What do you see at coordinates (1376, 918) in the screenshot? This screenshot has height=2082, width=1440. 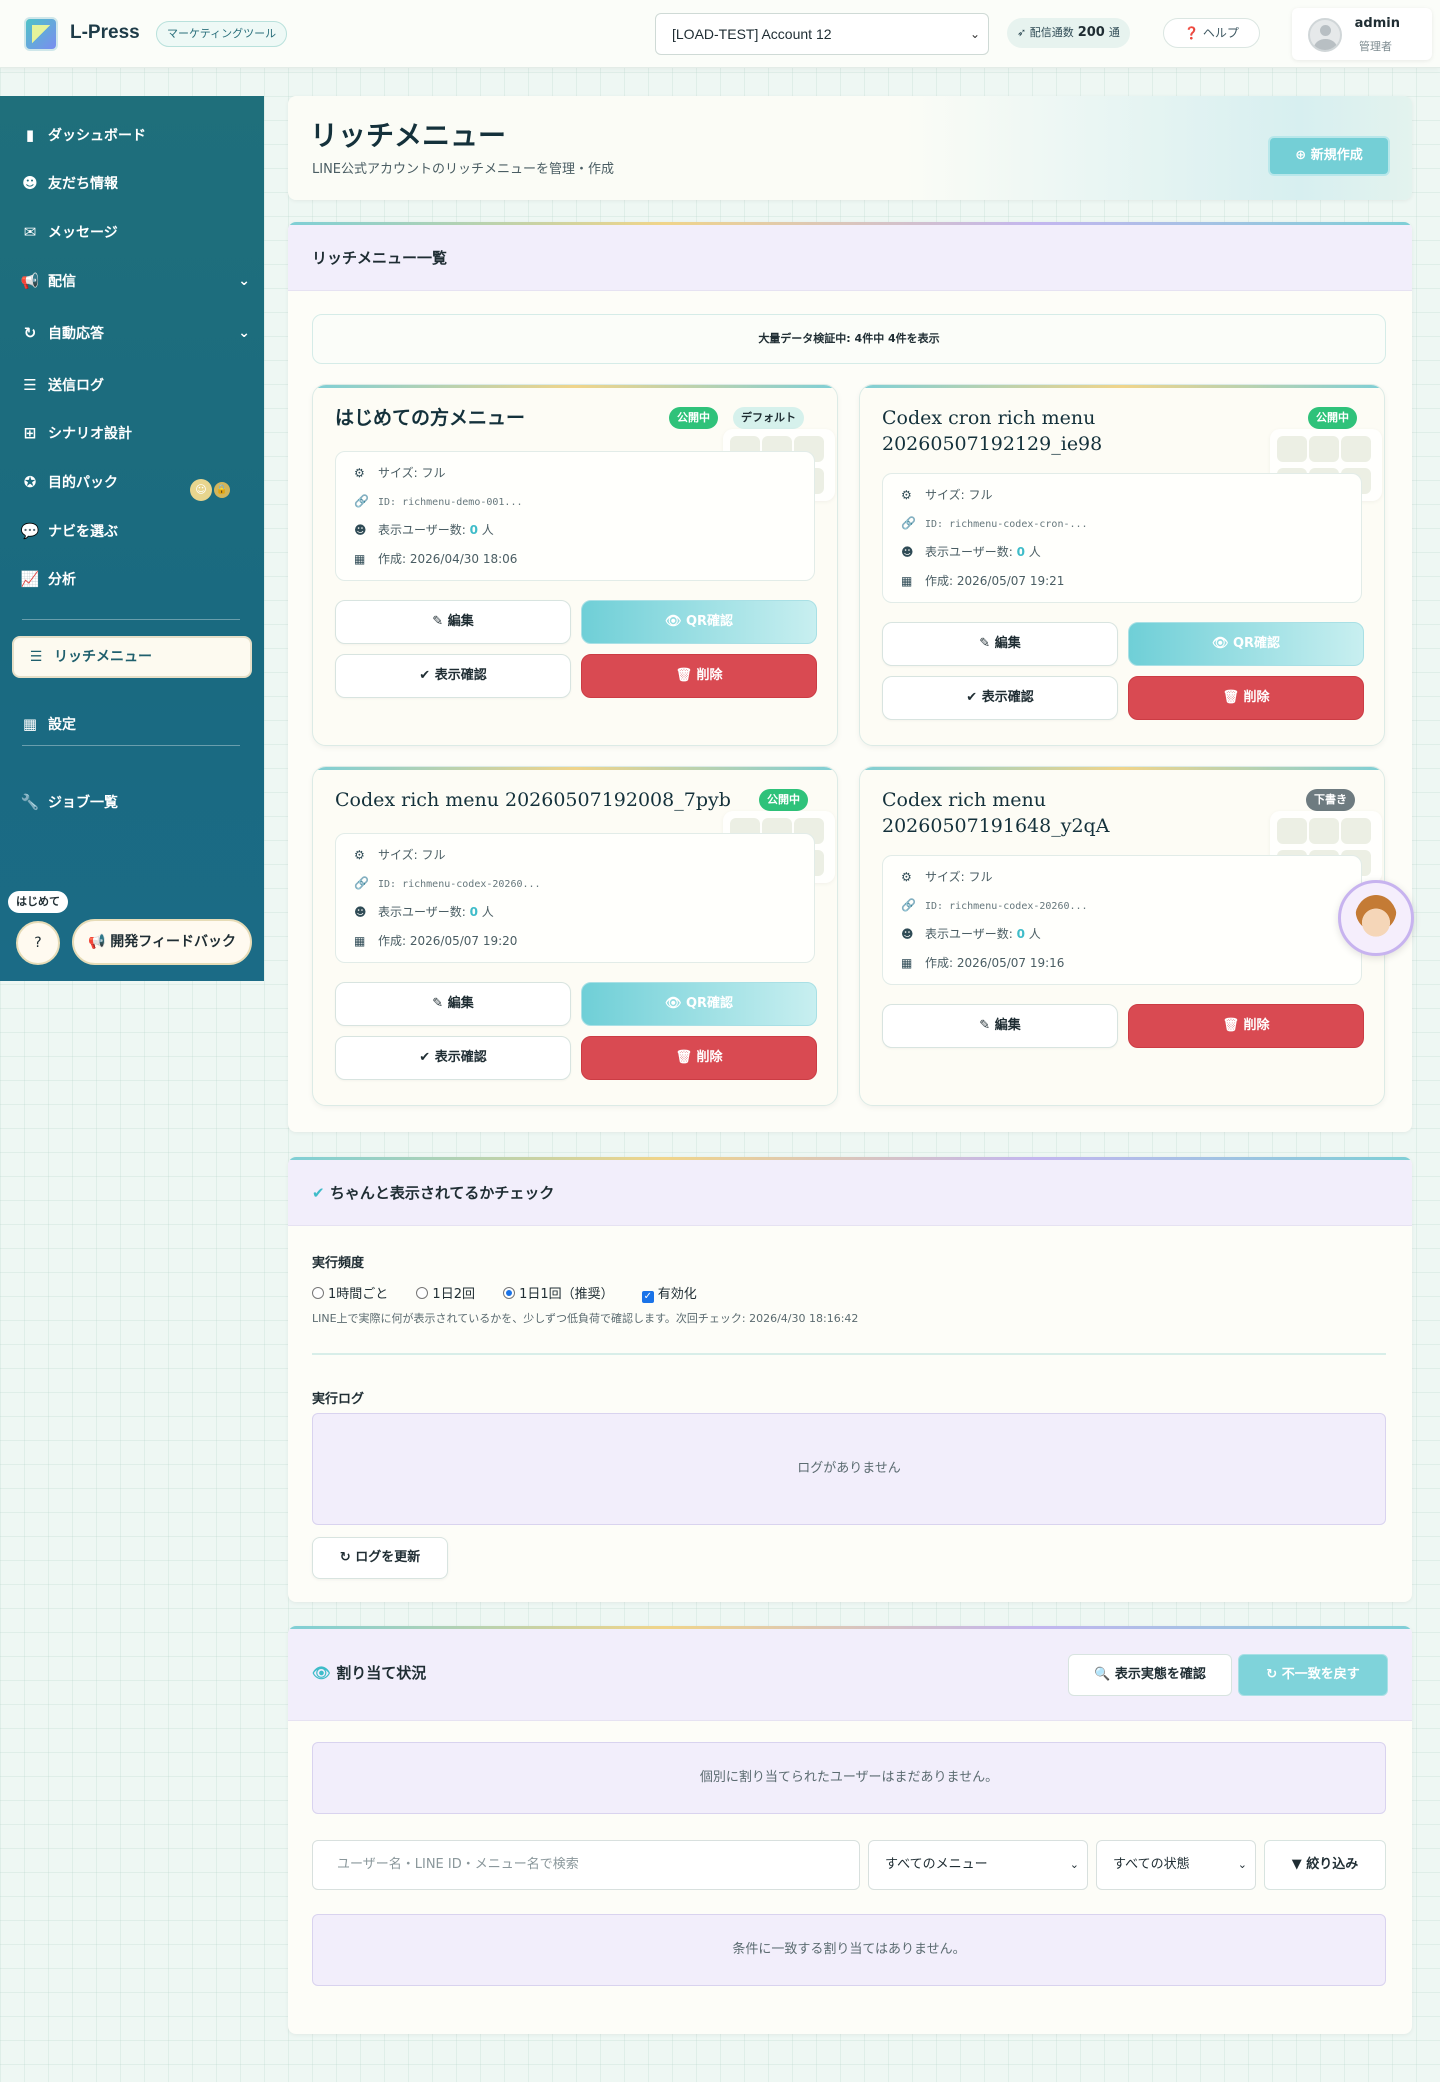 I see `assistant-avatar` at bounding box center [1376, 918].